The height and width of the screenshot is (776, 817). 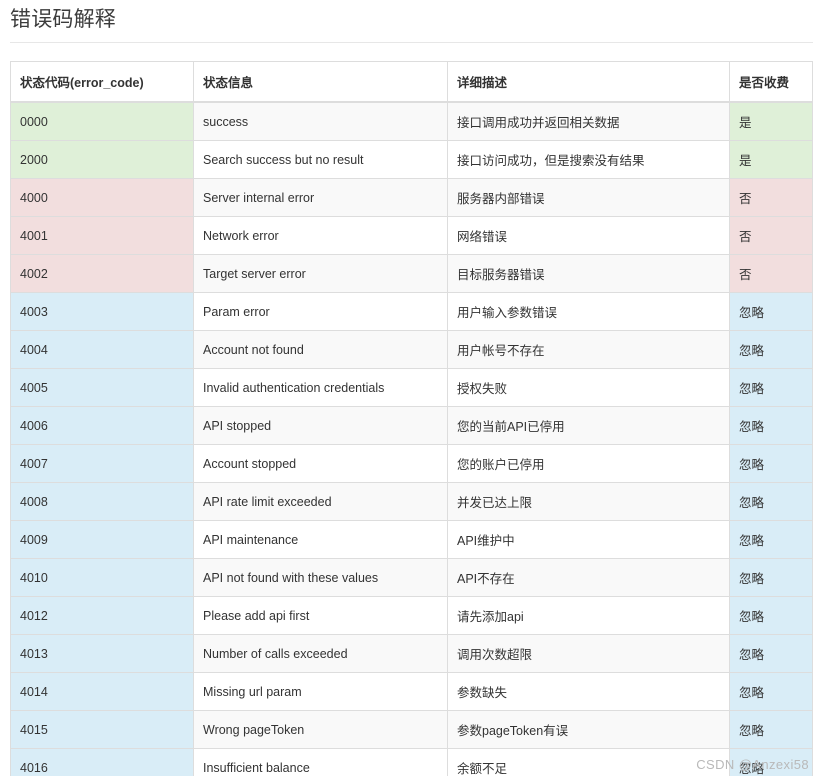 I want to click on table-row: 4004 Account not found 用户帐号不存在 忽略, so click(x=411, y=349).